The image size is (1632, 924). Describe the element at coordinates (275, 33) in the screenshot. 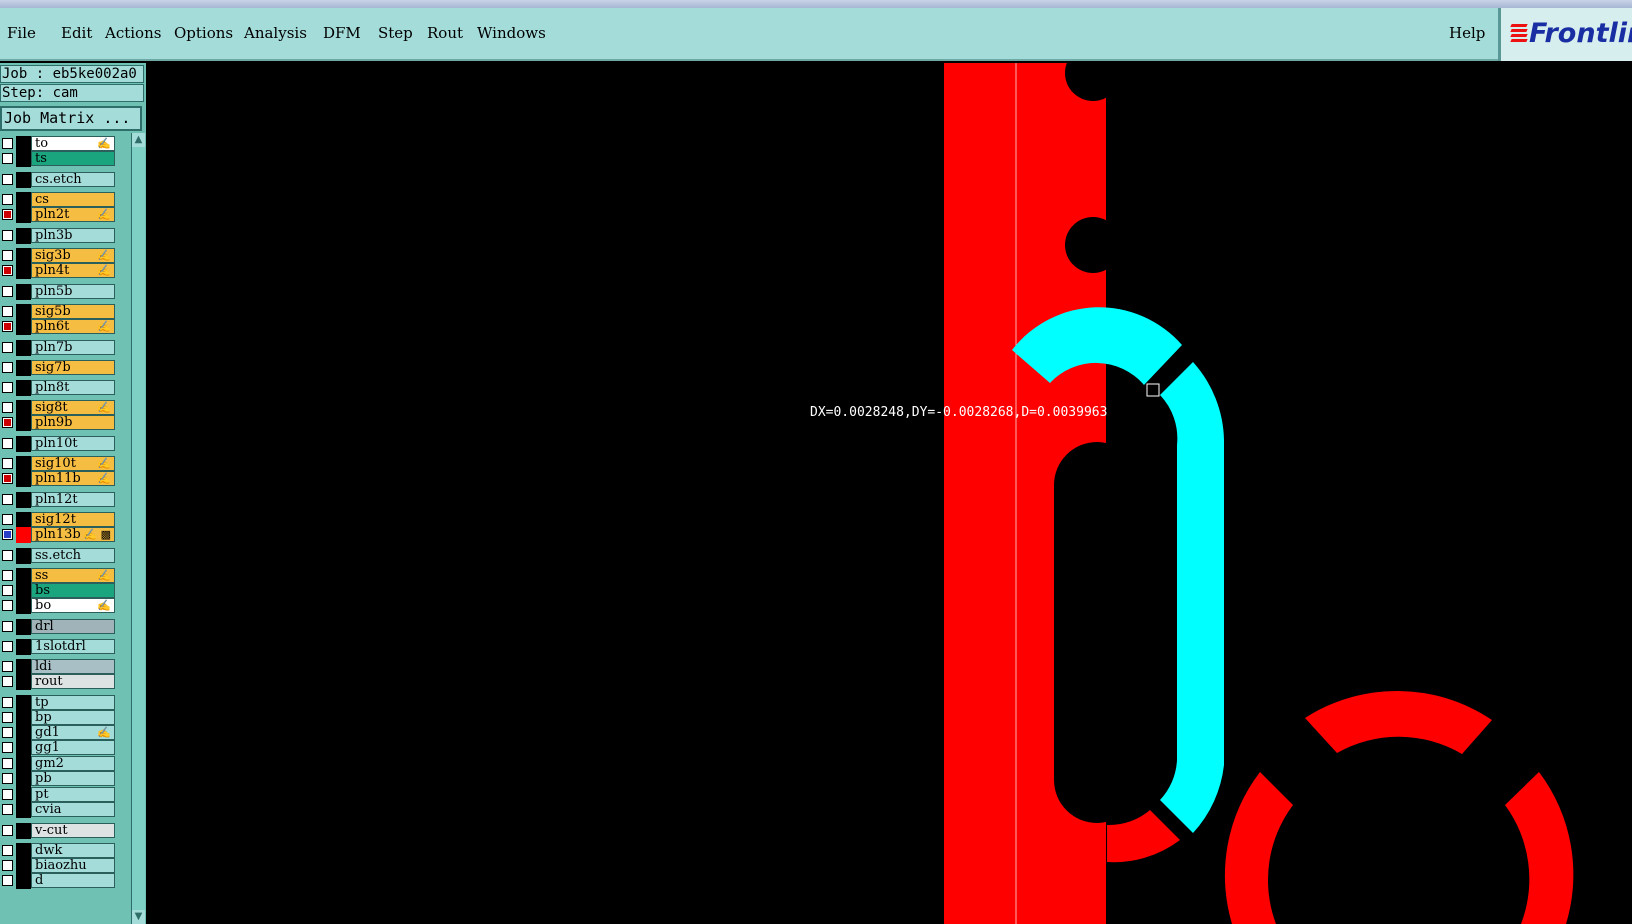

I see `menu-analysis: Analysis` at that location.